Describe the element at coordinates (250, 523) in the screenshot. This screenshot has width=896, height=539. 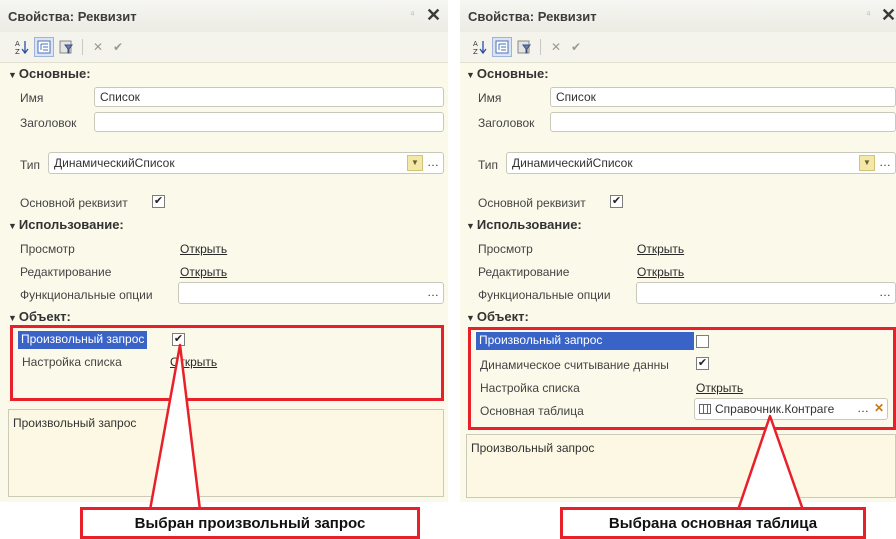
I see `callout-left: Выбран произвольный запрос` at that location.